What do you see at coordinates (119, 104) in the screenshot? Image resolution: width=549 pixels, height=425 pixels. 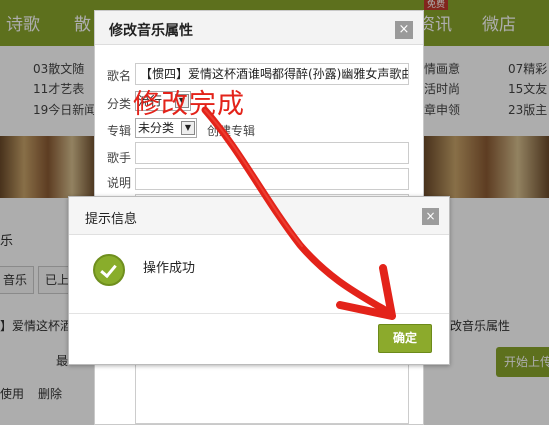 I see `category-label: 分类` at bounding box center [119, 104].